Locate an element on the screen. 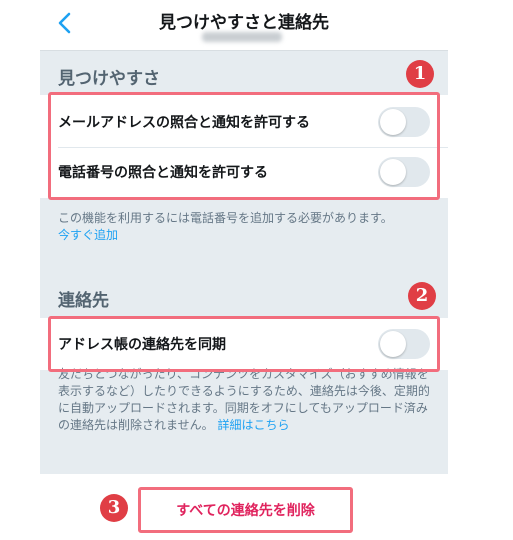  annotation-badge-3: 3 is located at coordinates (114, 508).